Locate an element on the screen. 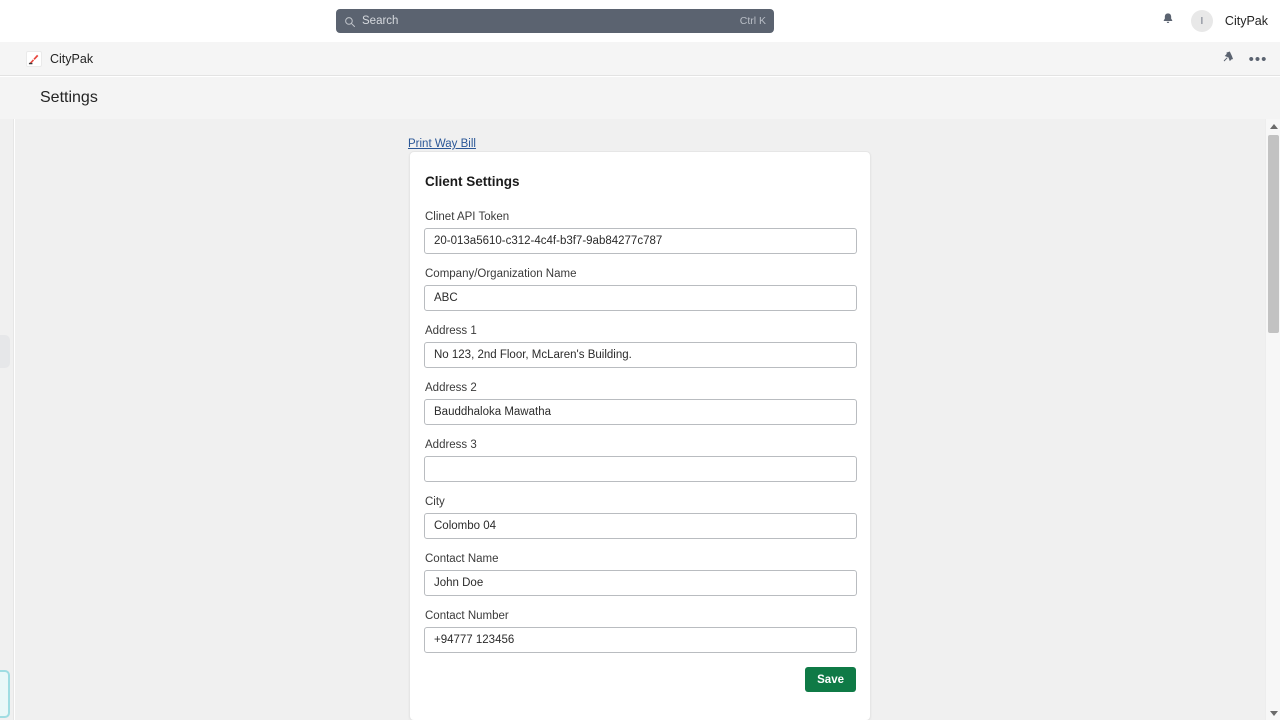 The image size is (1280, 720). form-field: Address 1 is located at coordinates (640, 346).